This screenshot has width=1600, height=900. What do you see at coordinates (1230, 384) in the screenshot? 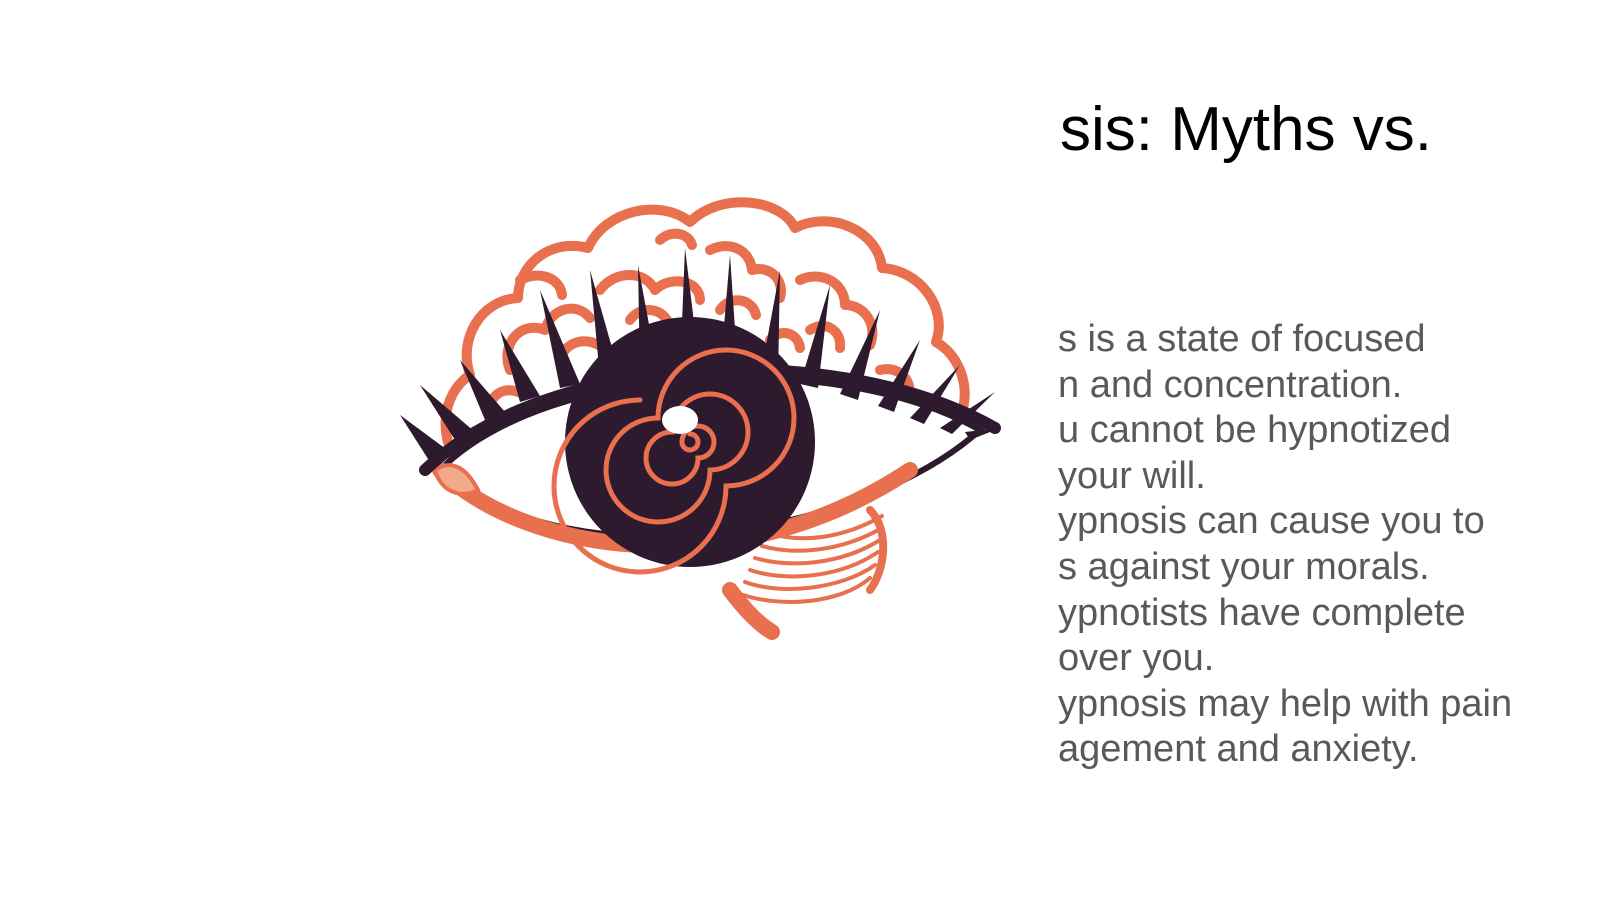
I see `body-line: n and concentration.` at bounding box center [1230, 384].